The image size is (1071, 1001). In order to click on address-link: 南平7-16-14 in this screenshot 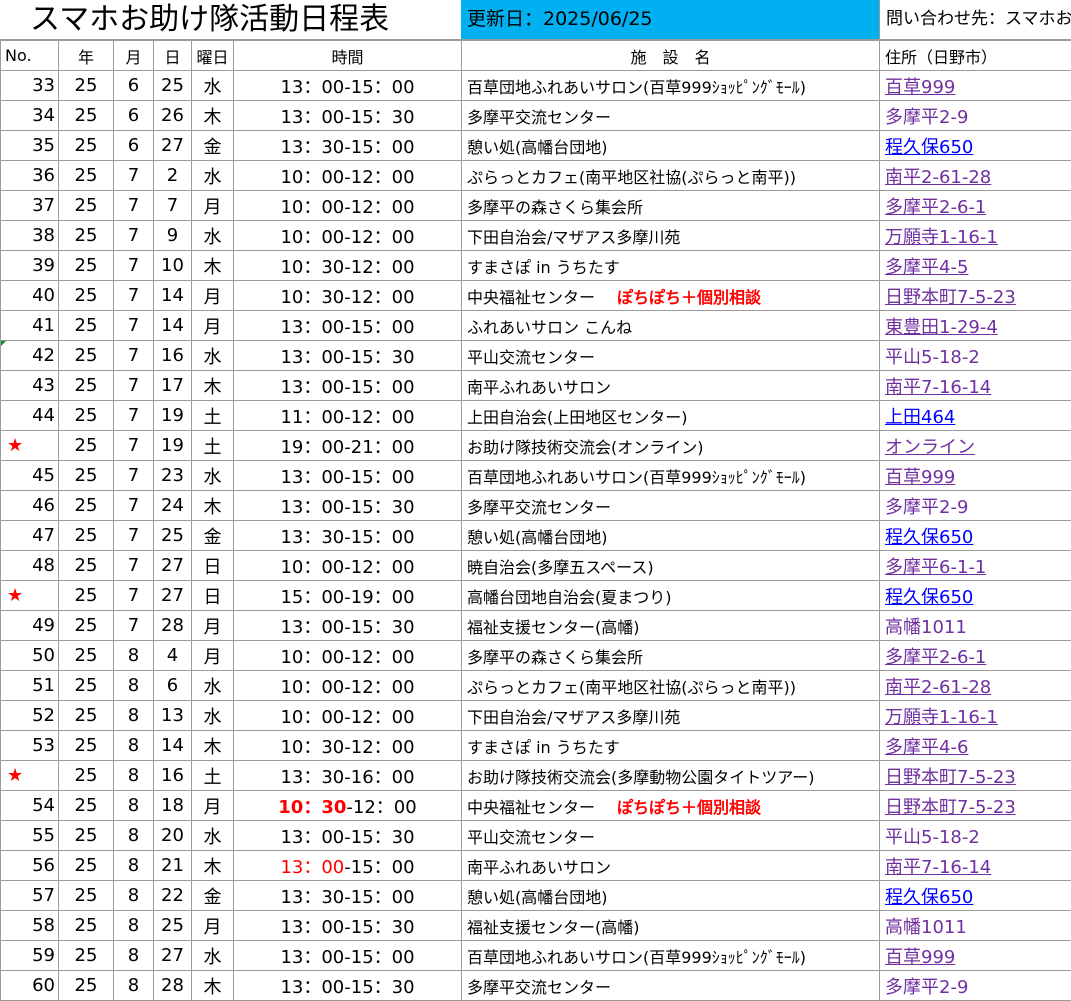, I will do `click(938, 387)`.